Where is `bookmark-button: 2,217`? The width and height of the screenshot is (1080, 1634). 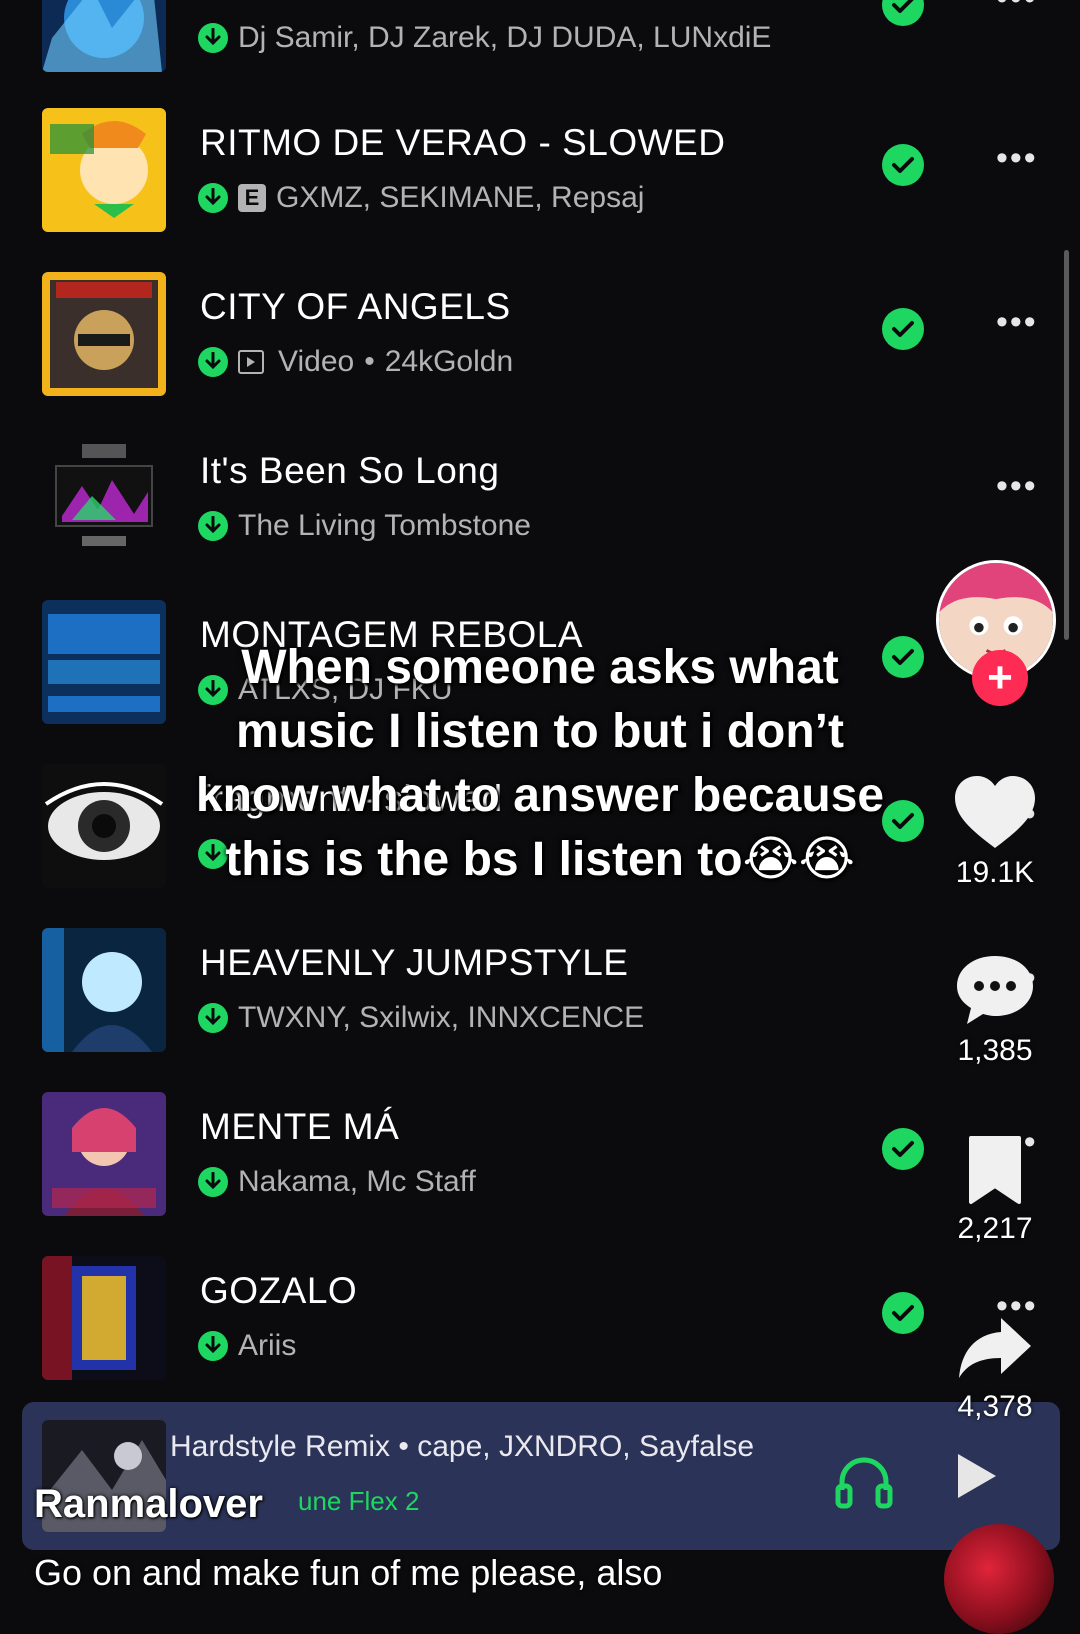
bookmark-button: 2,217 is located at coordinates (995, 1190).